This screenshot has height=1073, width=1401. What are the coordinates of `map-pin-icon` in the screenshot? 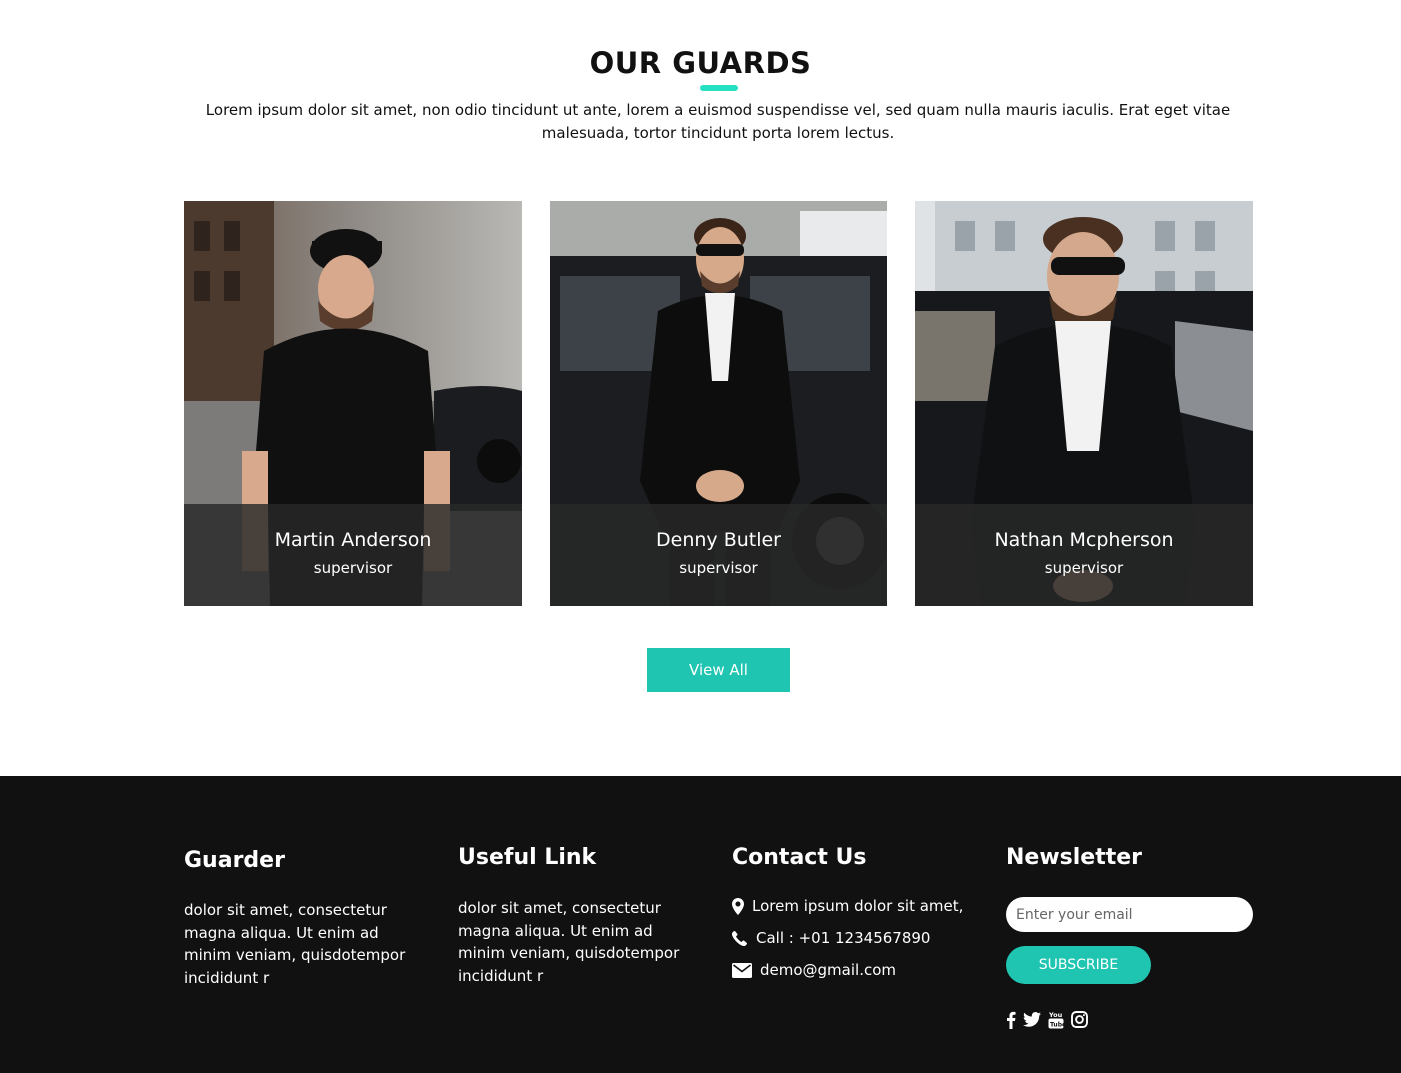 It's located at (738, 906).